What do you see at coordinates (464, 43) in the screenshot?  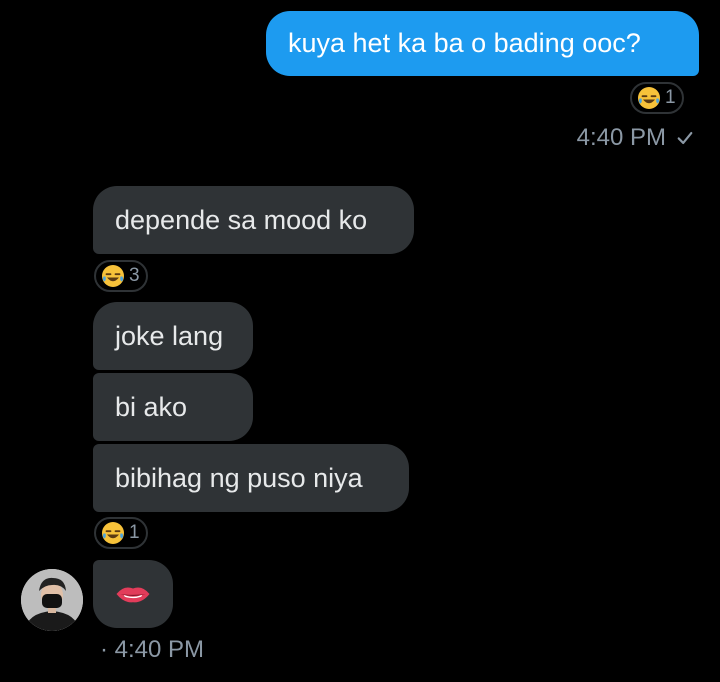 I see `message-text: kuya het ka ba o bading ooc?` at bounding box center [464, 43].